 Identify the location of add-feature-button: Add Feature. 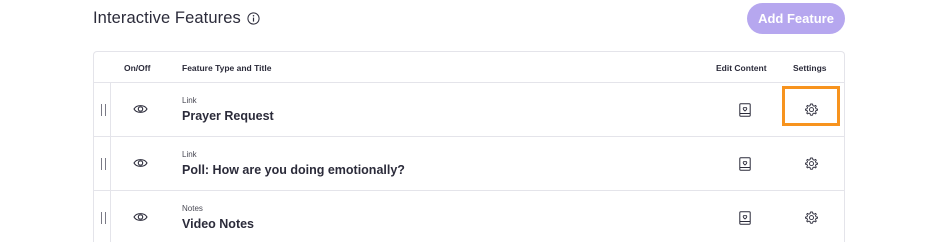
(796, 18).